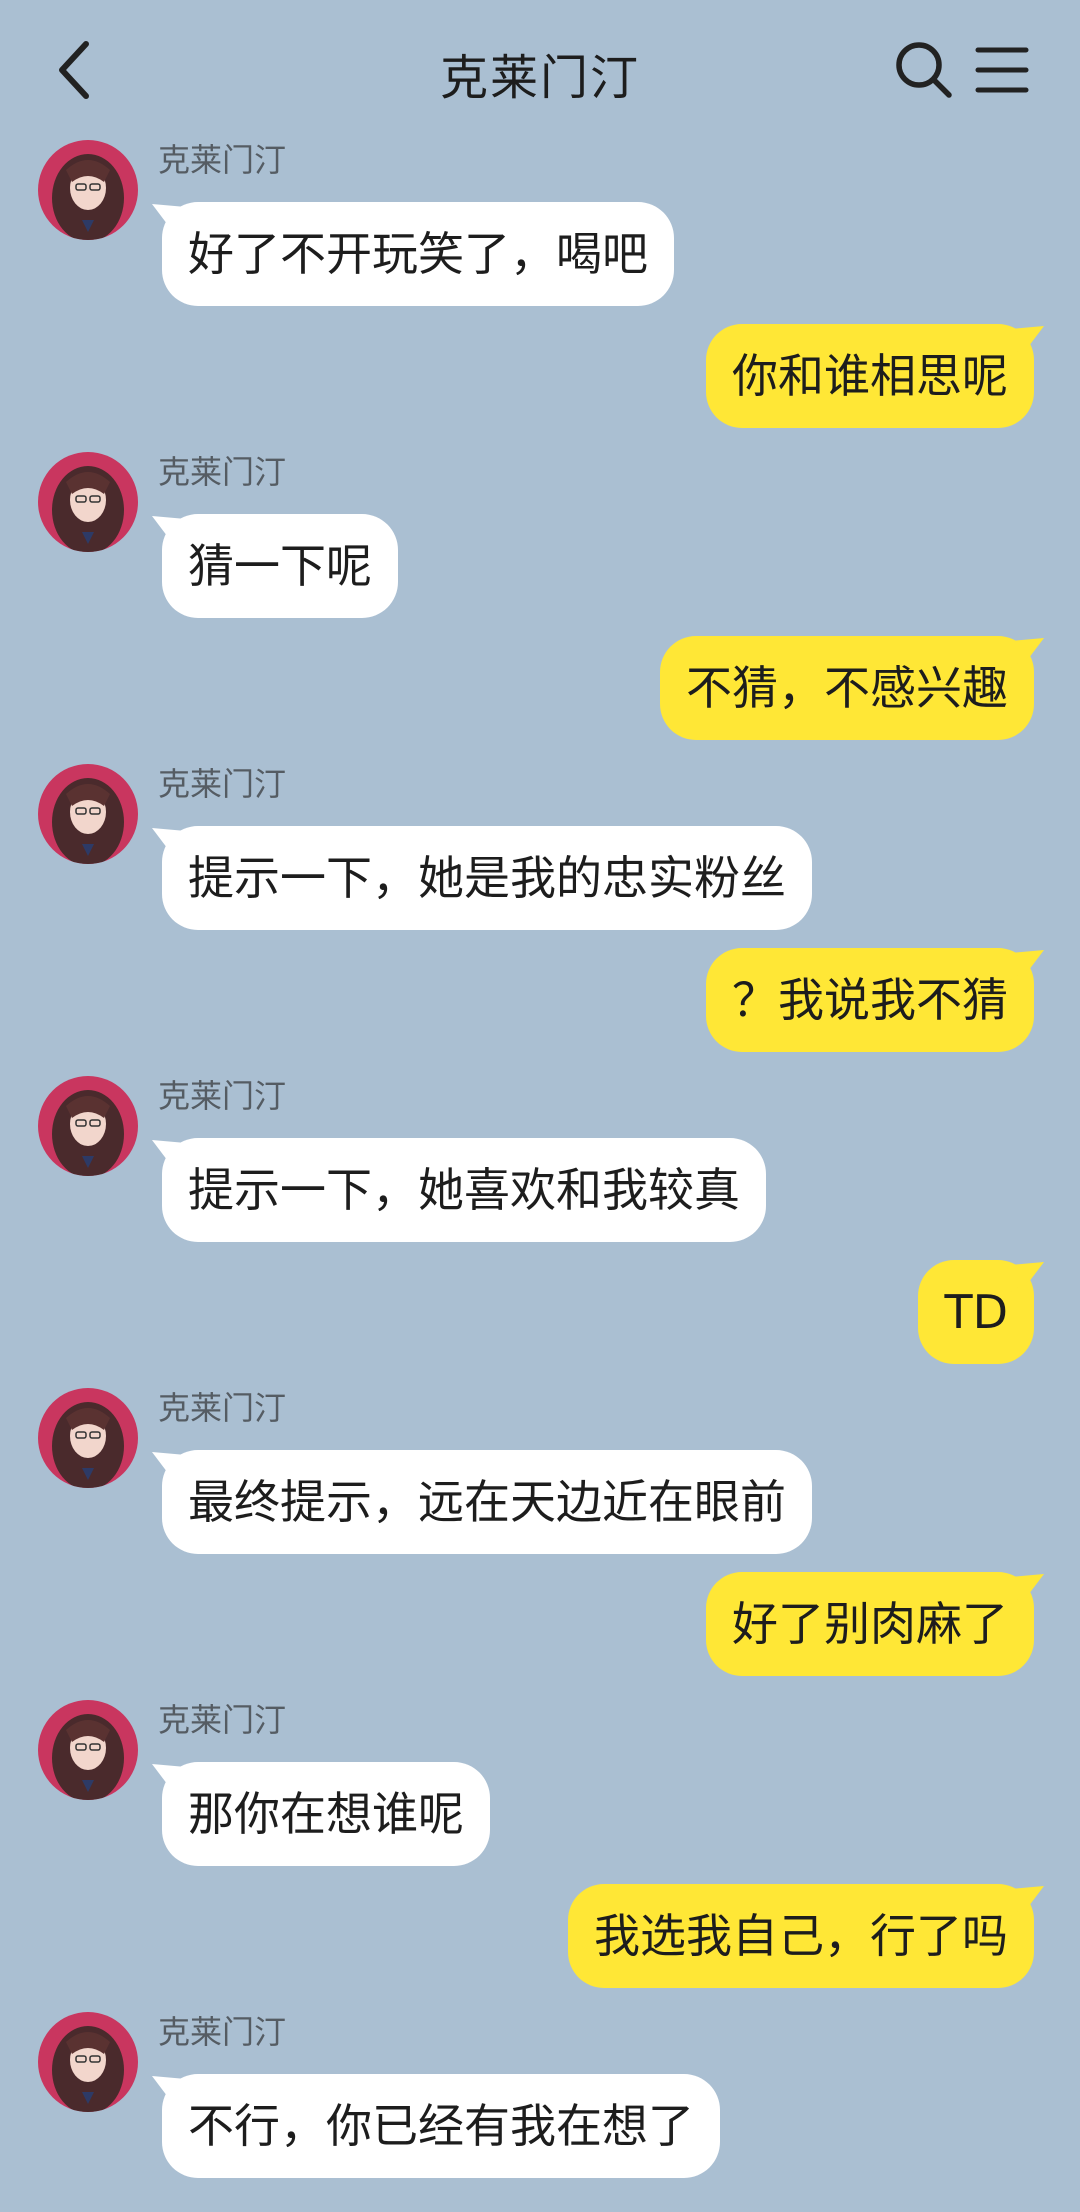  Describe the element at coordinates (464, 1190) in the screenshot. I see `message-bubble: 提示一下，她喜欢和我较真` at that location.